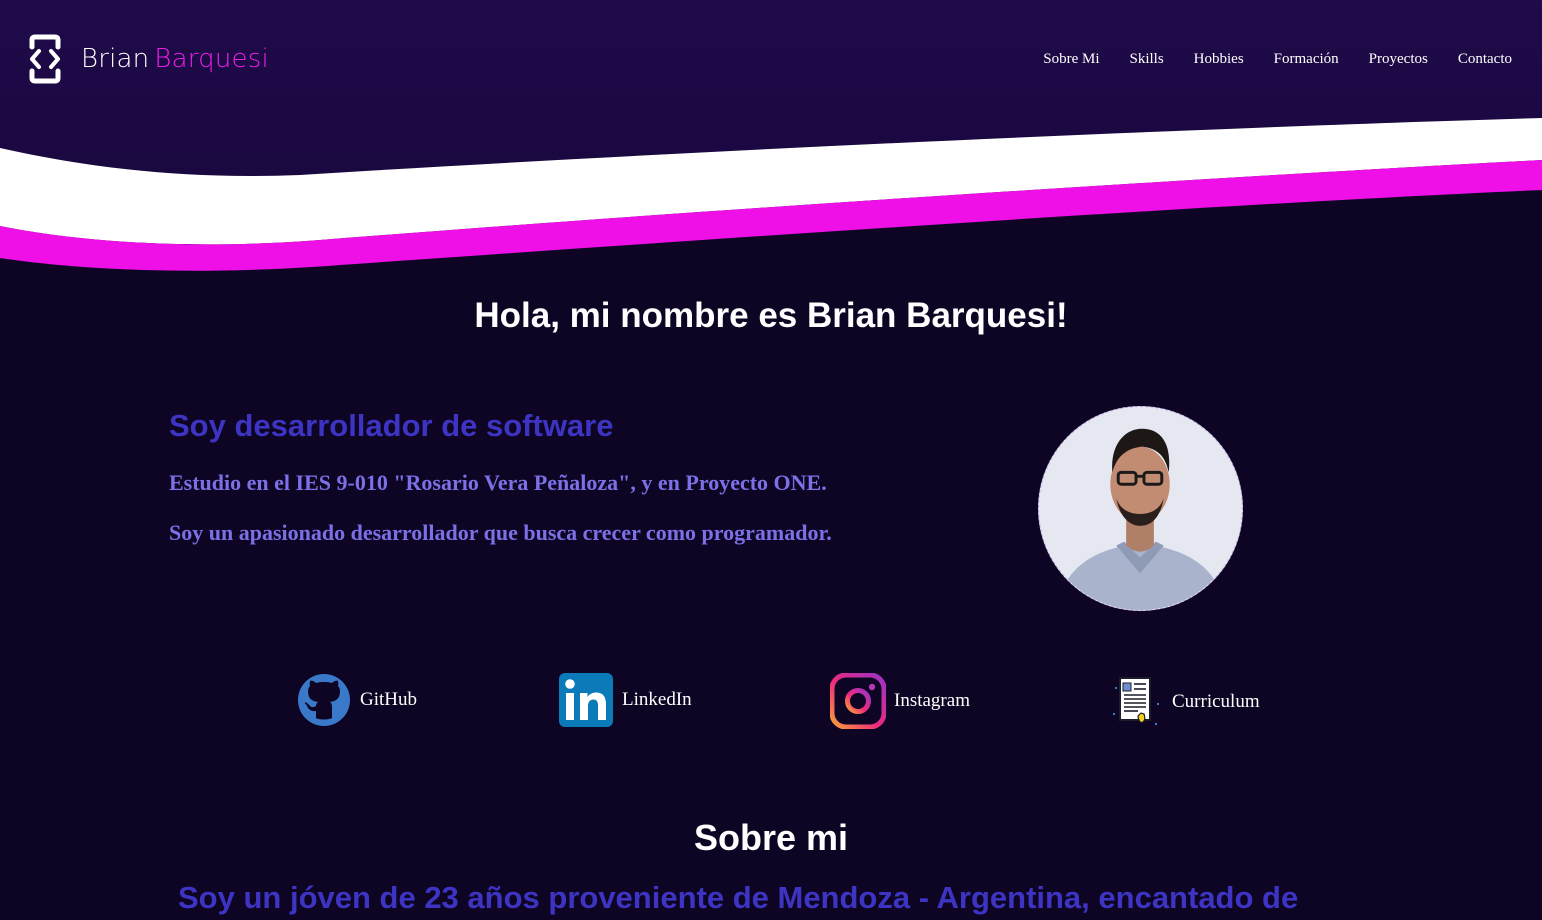 The image size is (1542, 920). I want to click on social-label-curriculum: Curriculum, so click(1216, 701).